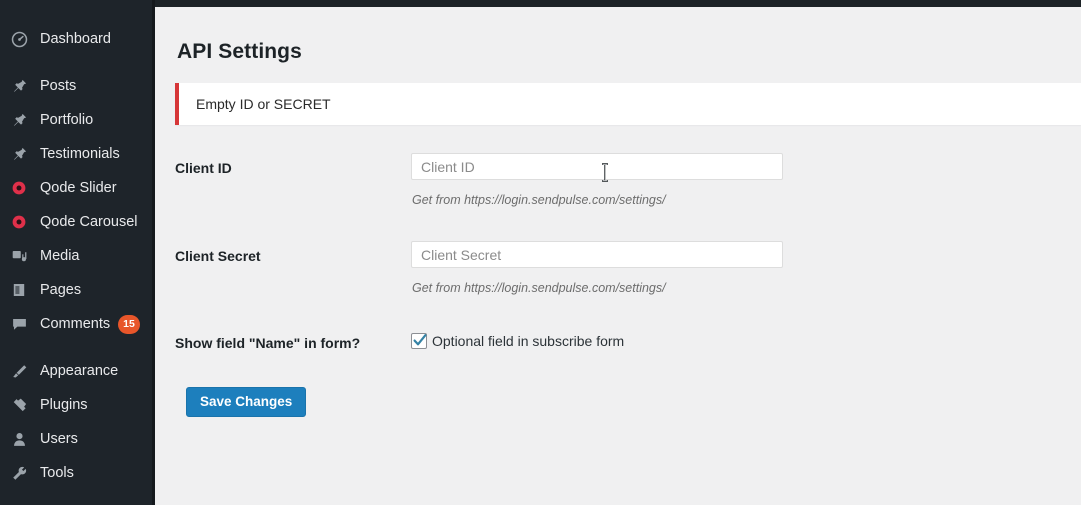 This screenshot has height=505, width=1081. I want to click on sidebar-item-label: Comments, so click(75, 323).